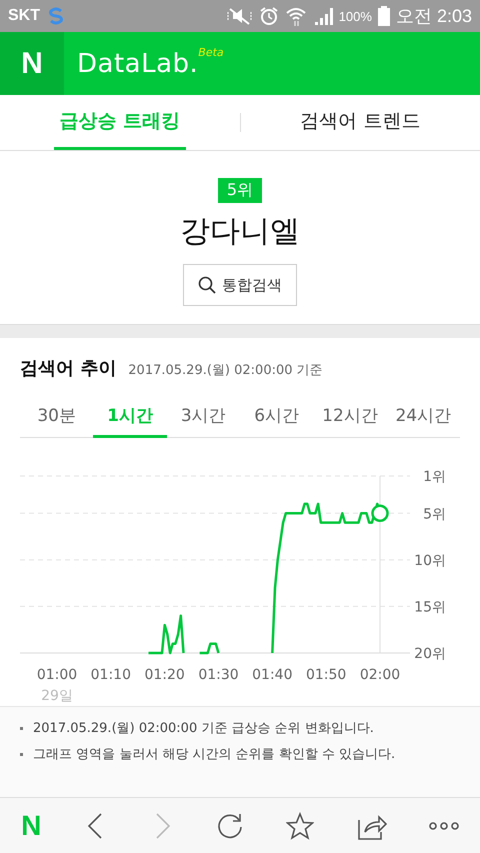 Image resolution: width=480 pixels, height=853 pixels. Describe the element at coordinates (326, 675) in the screenshot. I see `axis-label: 01:50` at that location.